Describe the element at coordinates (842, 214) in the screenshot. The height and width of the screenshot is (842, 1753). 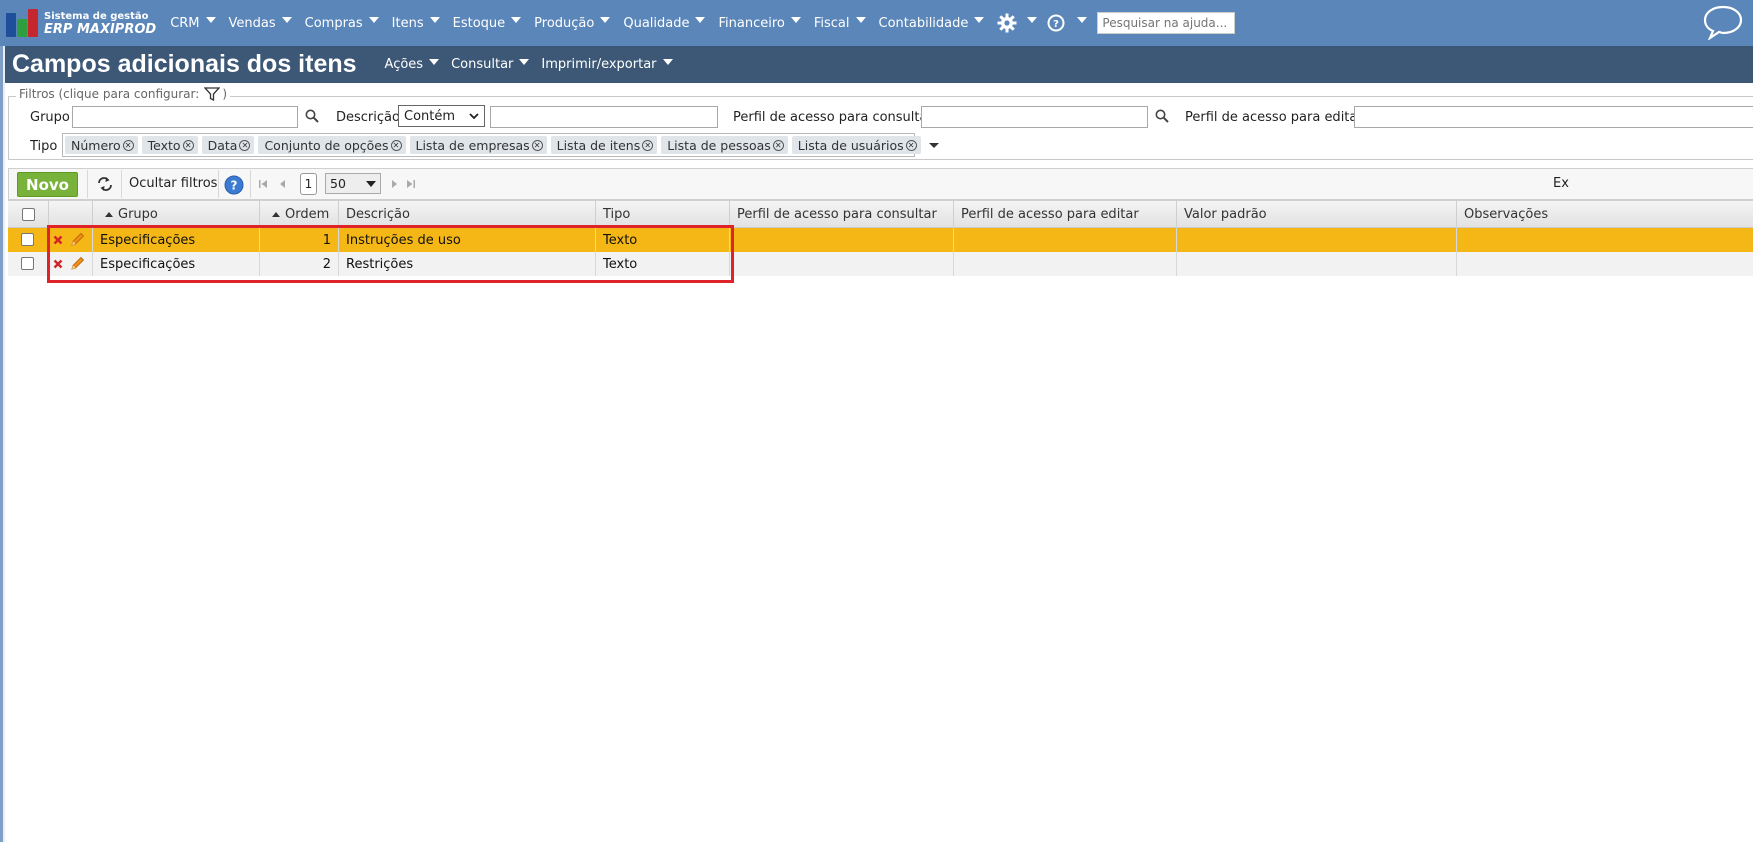
I see `column-header-perfil-consultar: Perfil de acesso para consultar` at that location.